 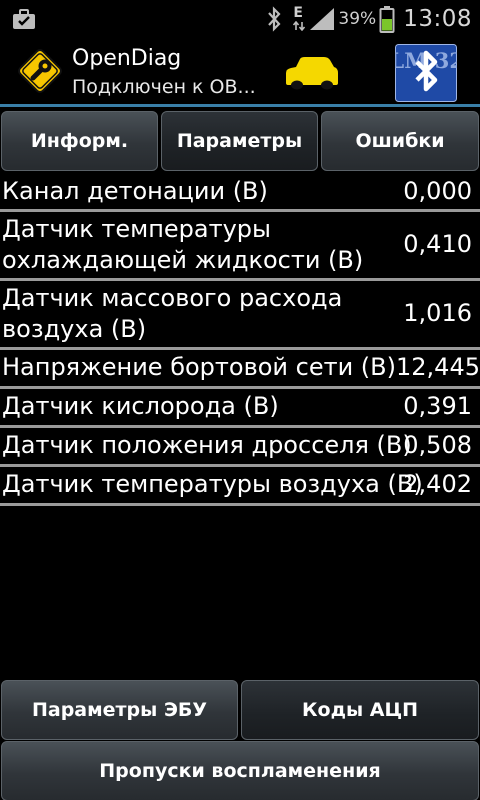 What do you see at coordinates (40, 71) in the screenshot?
I see `app-logo-icon` at bounding box center [40, 71].